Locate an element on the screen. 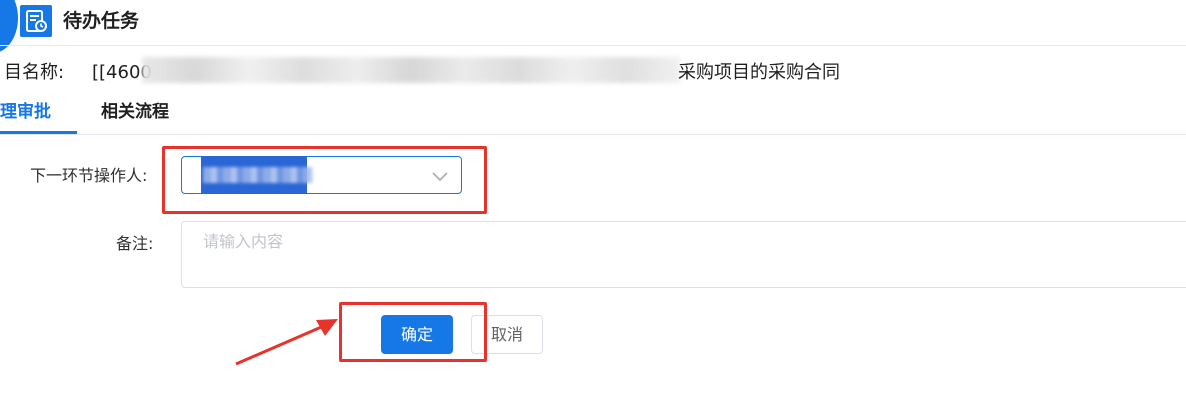  annotation-arrow-icon is located at coordinates (290, 342).